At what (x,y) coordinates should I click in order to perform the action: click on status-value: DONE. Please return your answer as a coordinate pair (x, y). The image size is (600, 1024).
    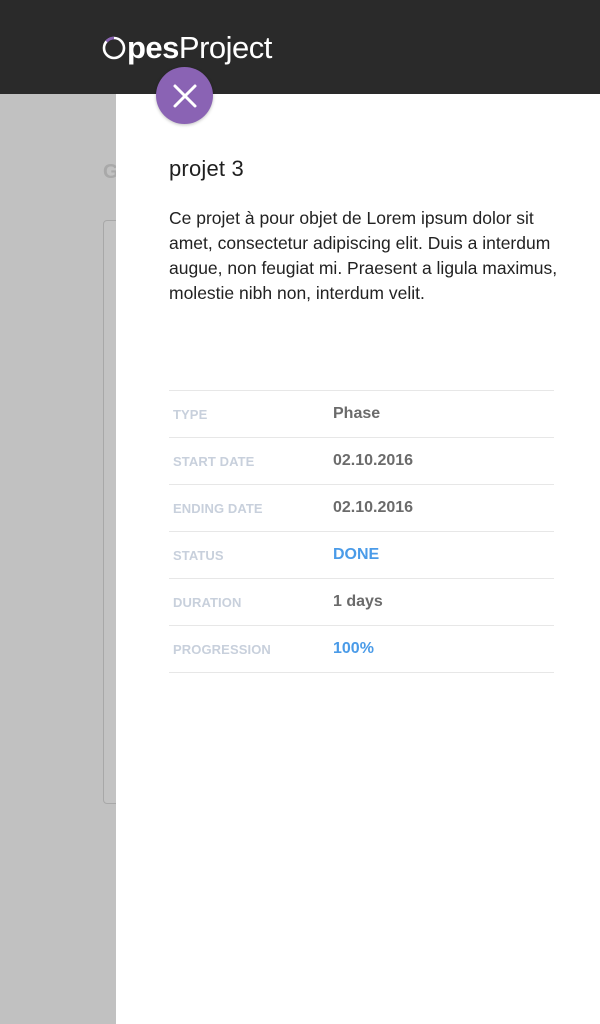
    Looking at the image, I should click on (356, 554).